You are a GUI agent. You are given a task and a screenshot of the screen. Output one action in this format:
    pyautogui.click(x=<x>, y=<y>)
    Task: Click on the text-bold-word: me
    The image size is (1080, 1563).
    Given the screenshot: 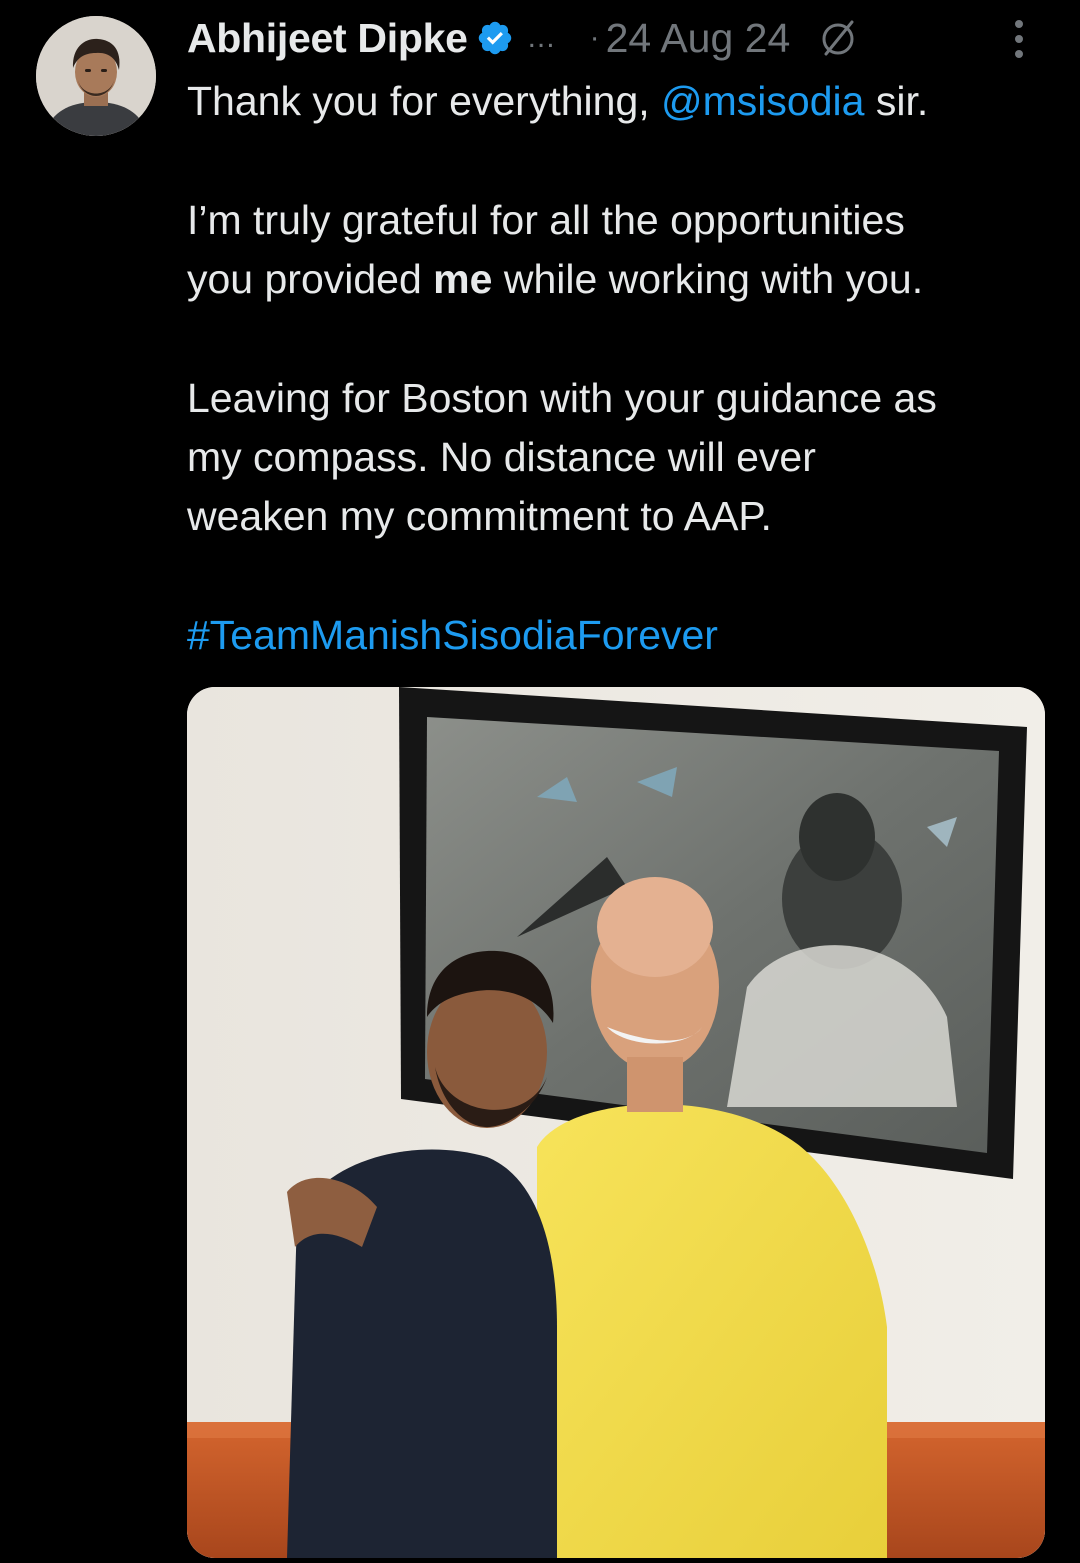 What is the action you would take?
    pyautogui.click(x=463, y=279)
    